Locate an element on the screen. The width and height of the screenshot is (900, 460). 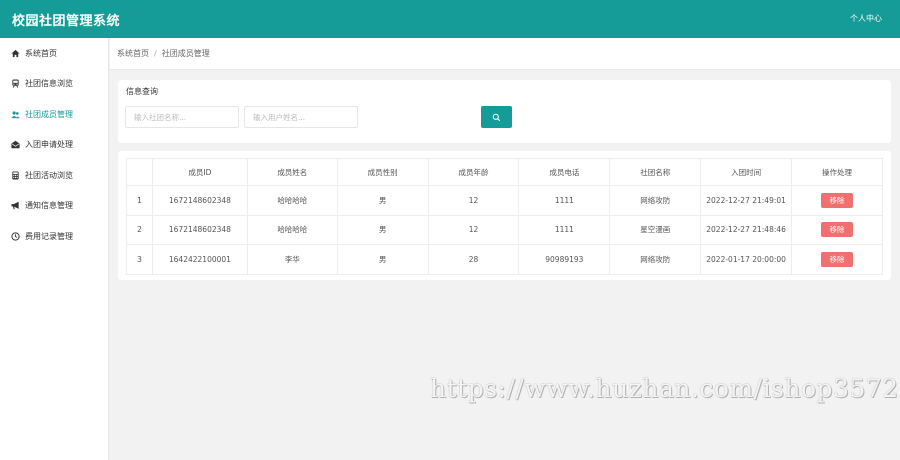
home-icon is located at coordinates (15, 53).